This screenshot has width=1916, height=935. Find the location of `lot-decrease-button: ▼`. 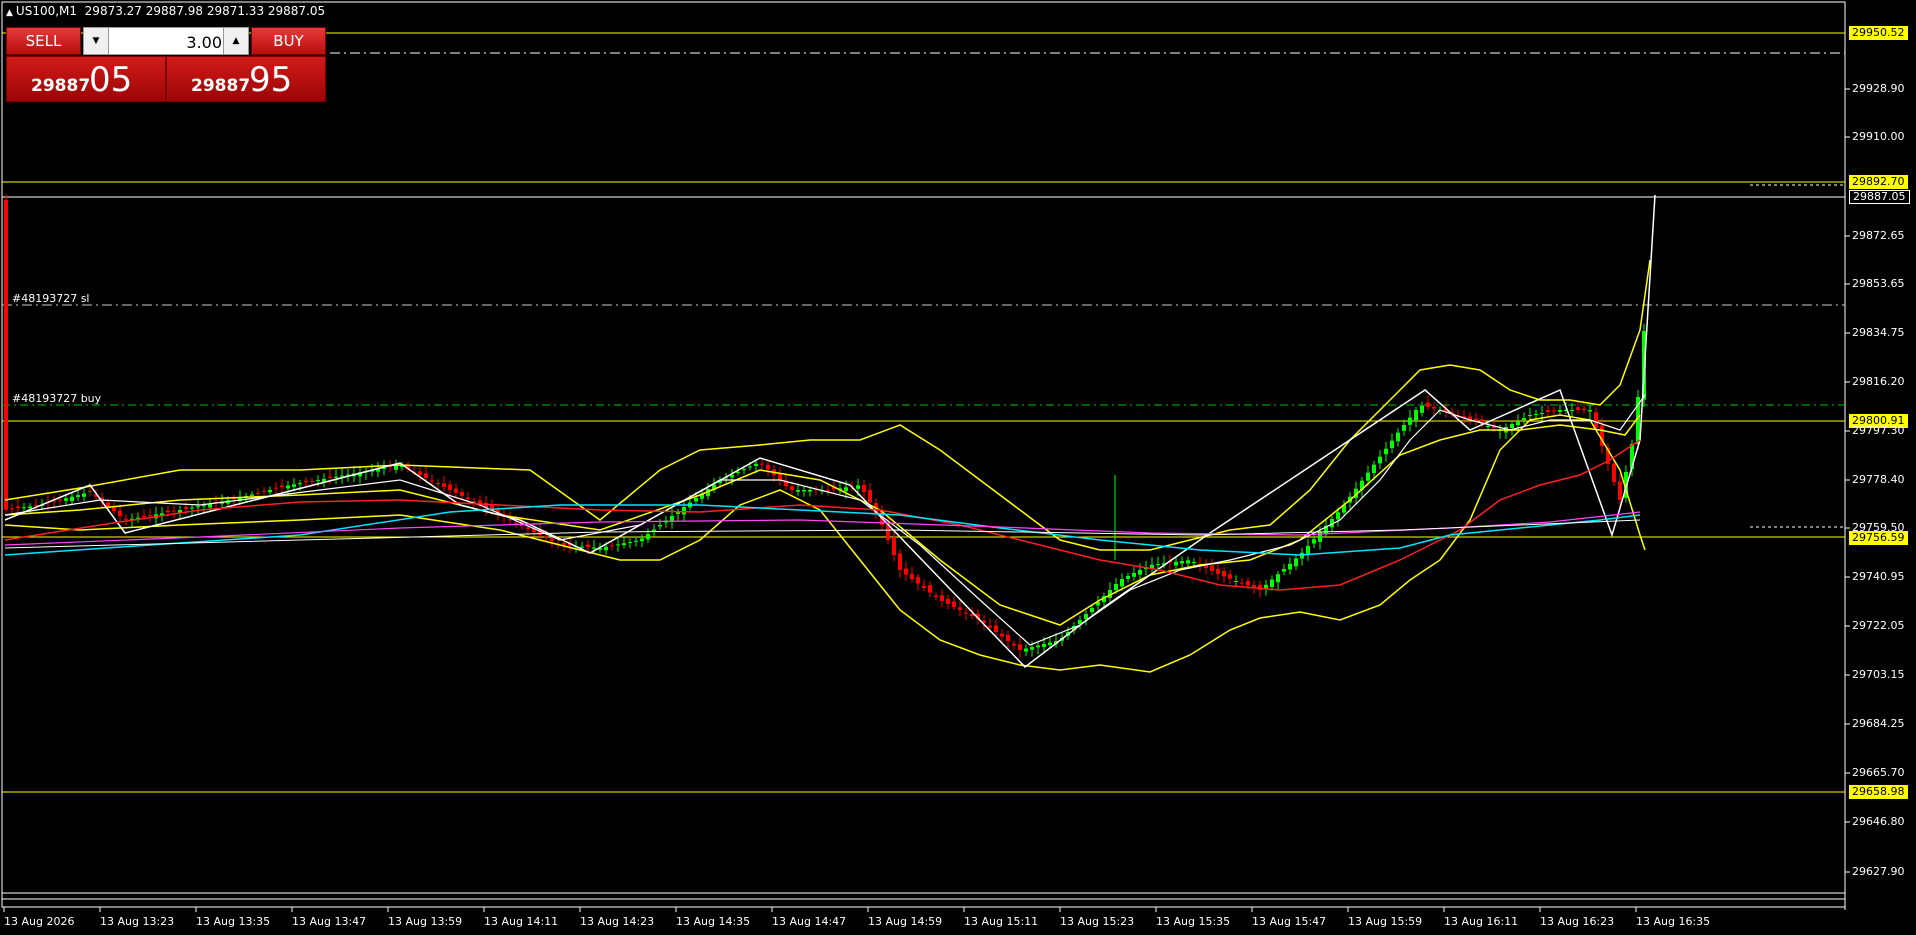

lot-decrease-button: ▼ is located at coordinates (96, 41).